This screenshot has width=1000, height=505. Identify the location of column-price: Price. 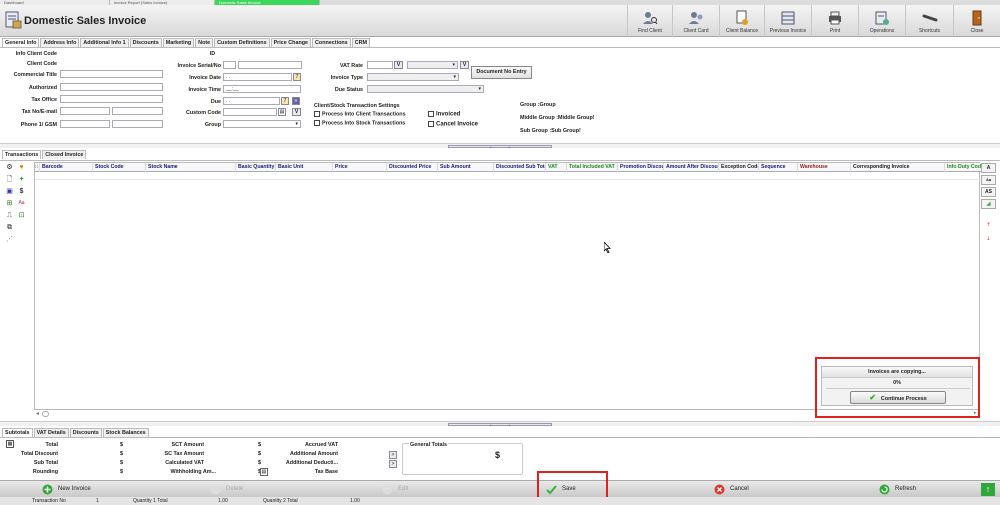
(360, 167).